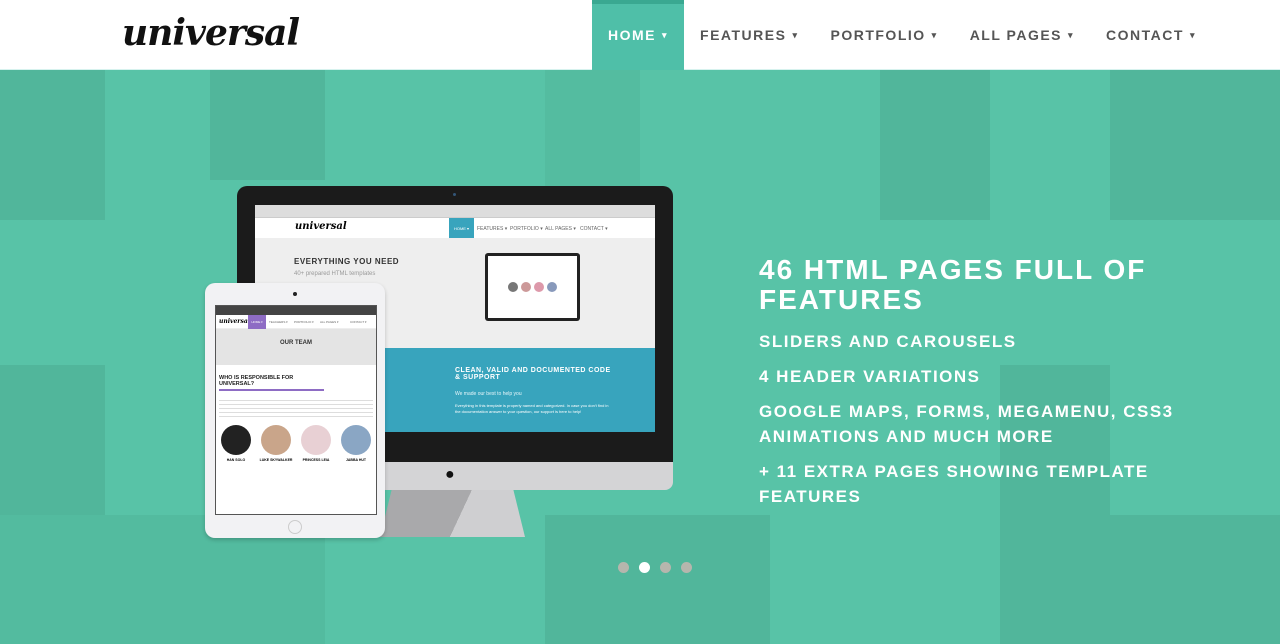 The height and width of the screenshot is (644, 1280). I want to click on mock-heading: EVERYTHING YOU NEED, so click(347, 261).